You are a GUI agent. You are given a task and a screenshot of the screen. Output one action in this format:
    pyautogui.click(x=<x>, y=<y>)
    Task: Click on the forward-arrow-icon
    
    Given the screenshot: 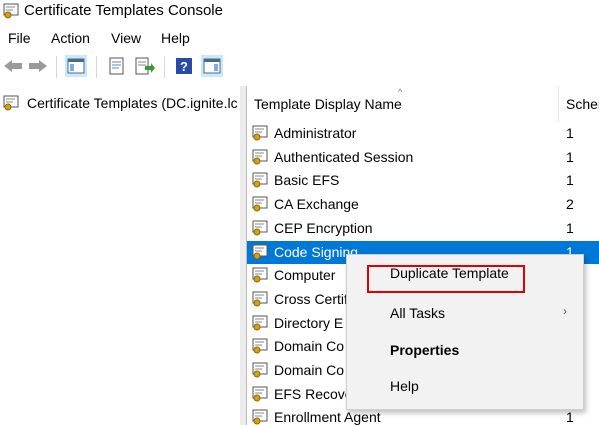 What is the action you would take?
    pyautogui.click(x=38, y=66)
    